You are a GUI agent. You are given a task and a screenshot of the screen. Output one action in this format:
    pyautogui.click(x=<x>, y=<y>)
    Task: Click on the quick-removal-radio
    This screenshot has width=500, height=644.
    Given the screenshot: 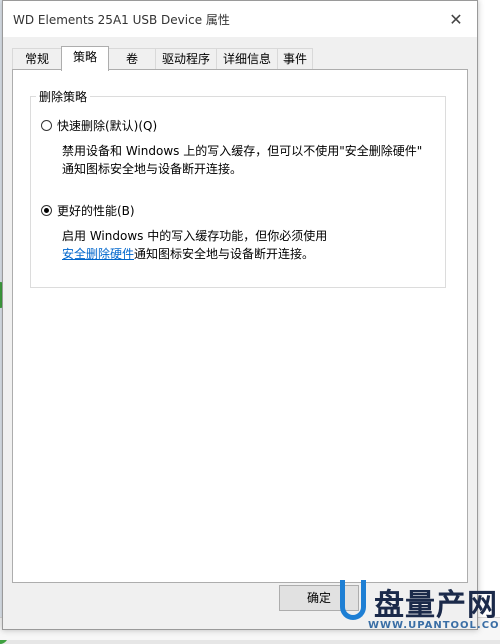 What is the action you would take?
    pyautogui.click(x=46, y=125)
    